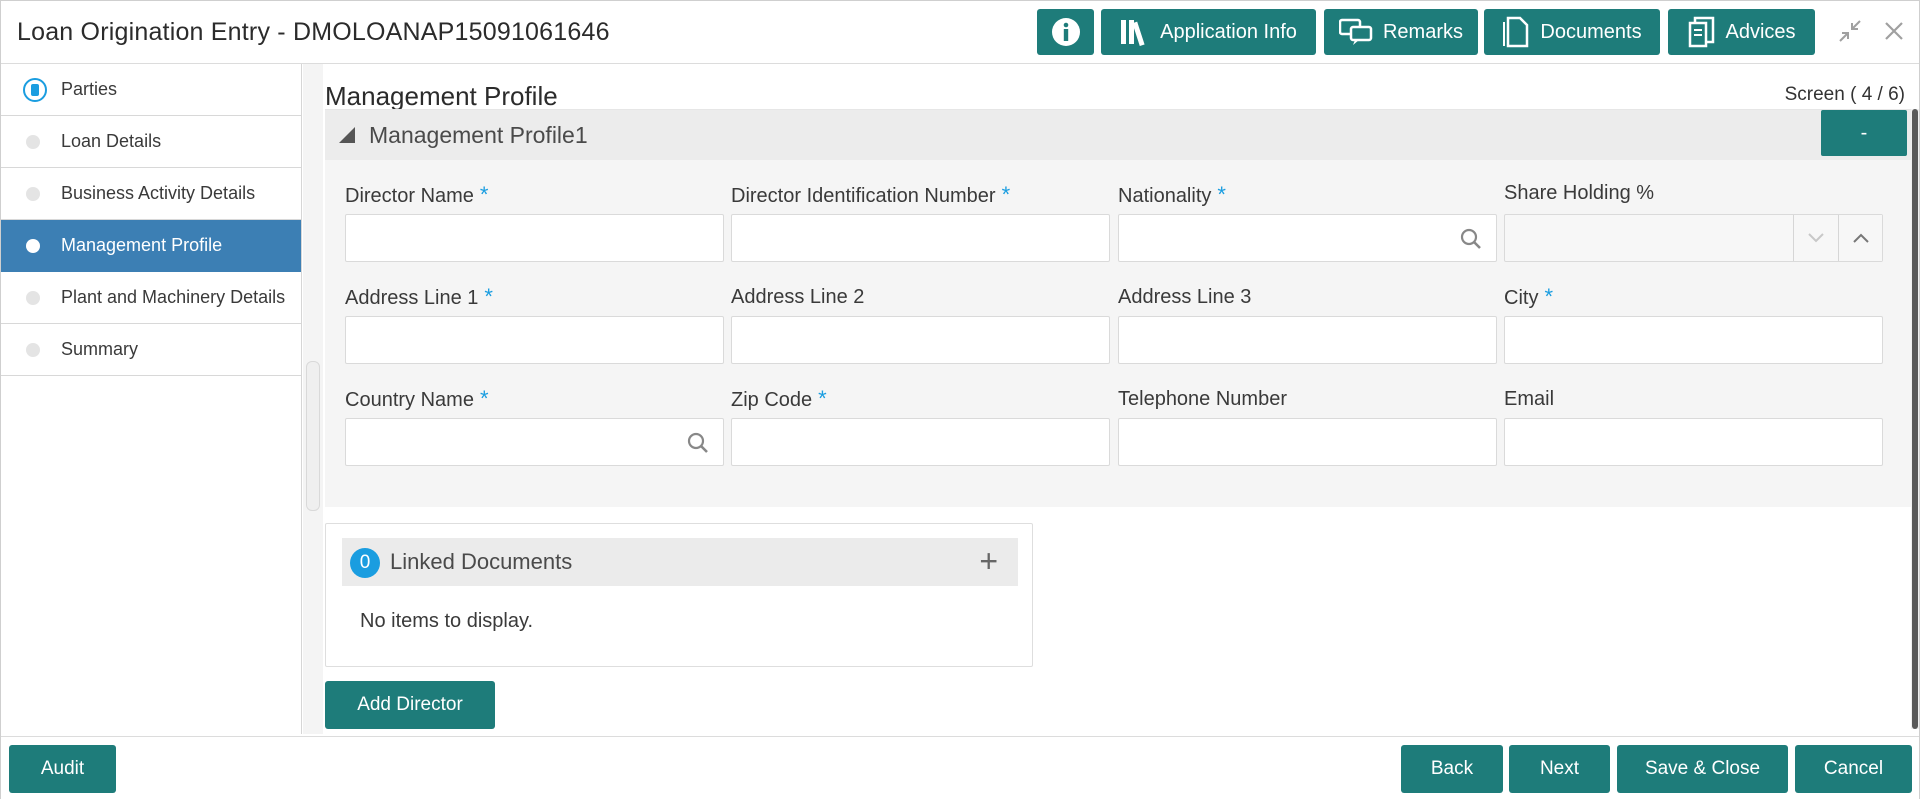 Image resolution: width=1920 pixels, height=800 pixels. I want to click on scrollbar-thumb, so click(1915, 419).